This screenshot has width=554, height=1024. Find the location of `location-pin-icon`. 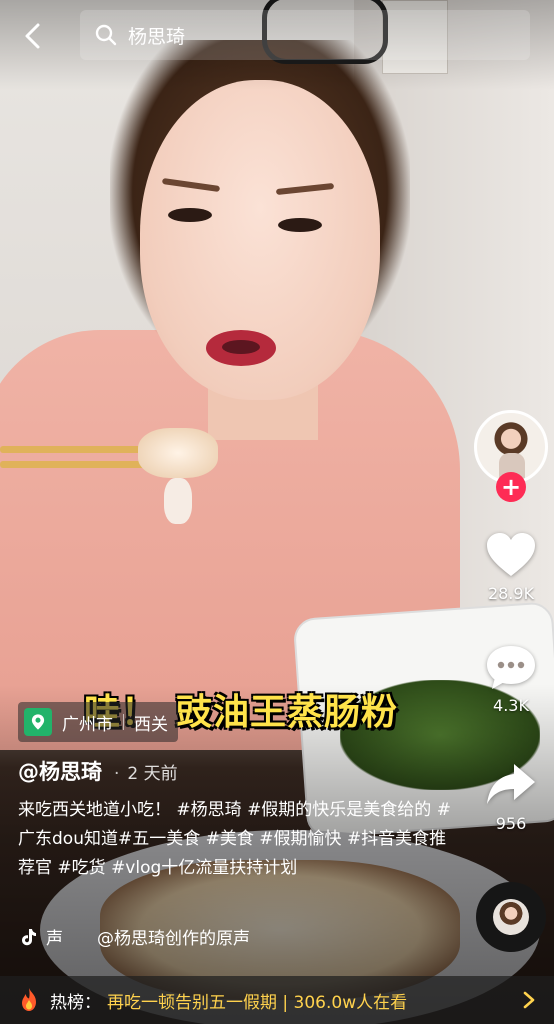

location-pin-icon is located at coordinates (38, 722).